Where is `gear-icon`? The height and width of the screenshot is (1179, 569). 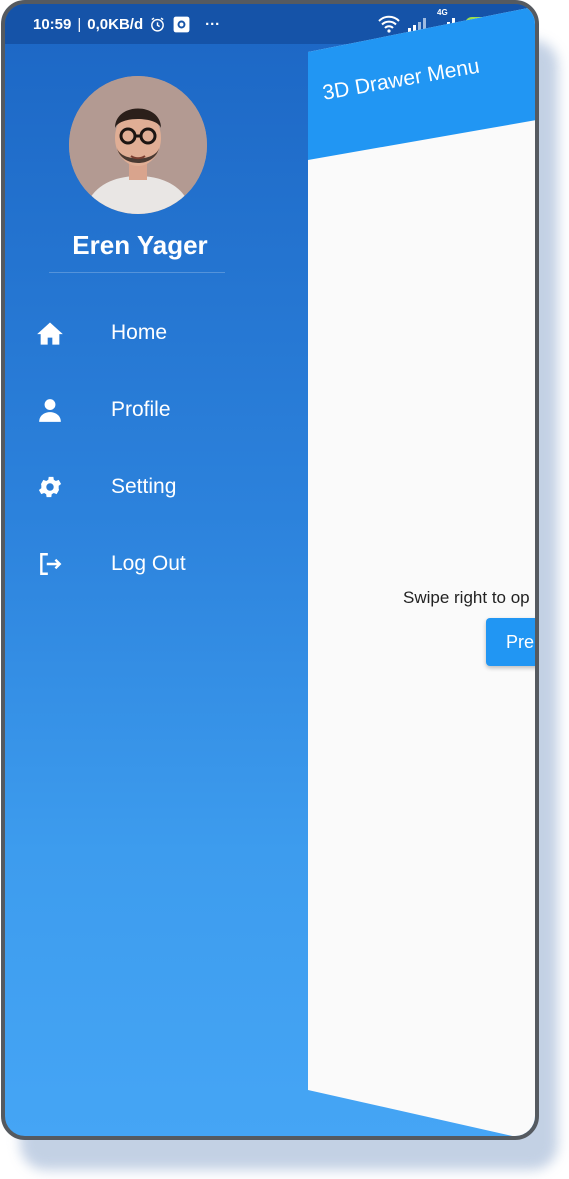
gear-icon is located at coordinates (50, 487).